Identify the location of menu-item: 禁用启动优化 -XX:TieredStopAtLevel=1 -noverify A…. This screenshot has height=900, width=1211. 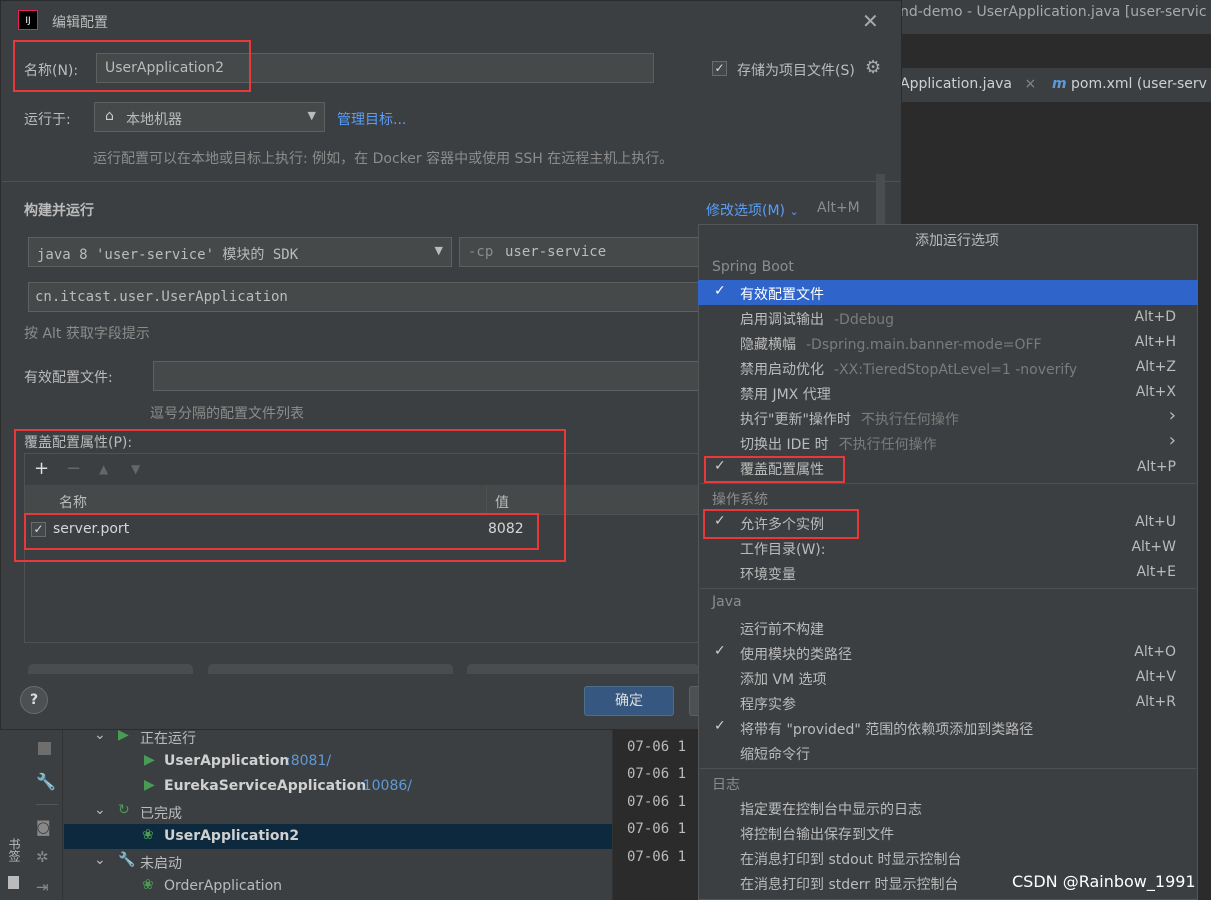
(948, 367).